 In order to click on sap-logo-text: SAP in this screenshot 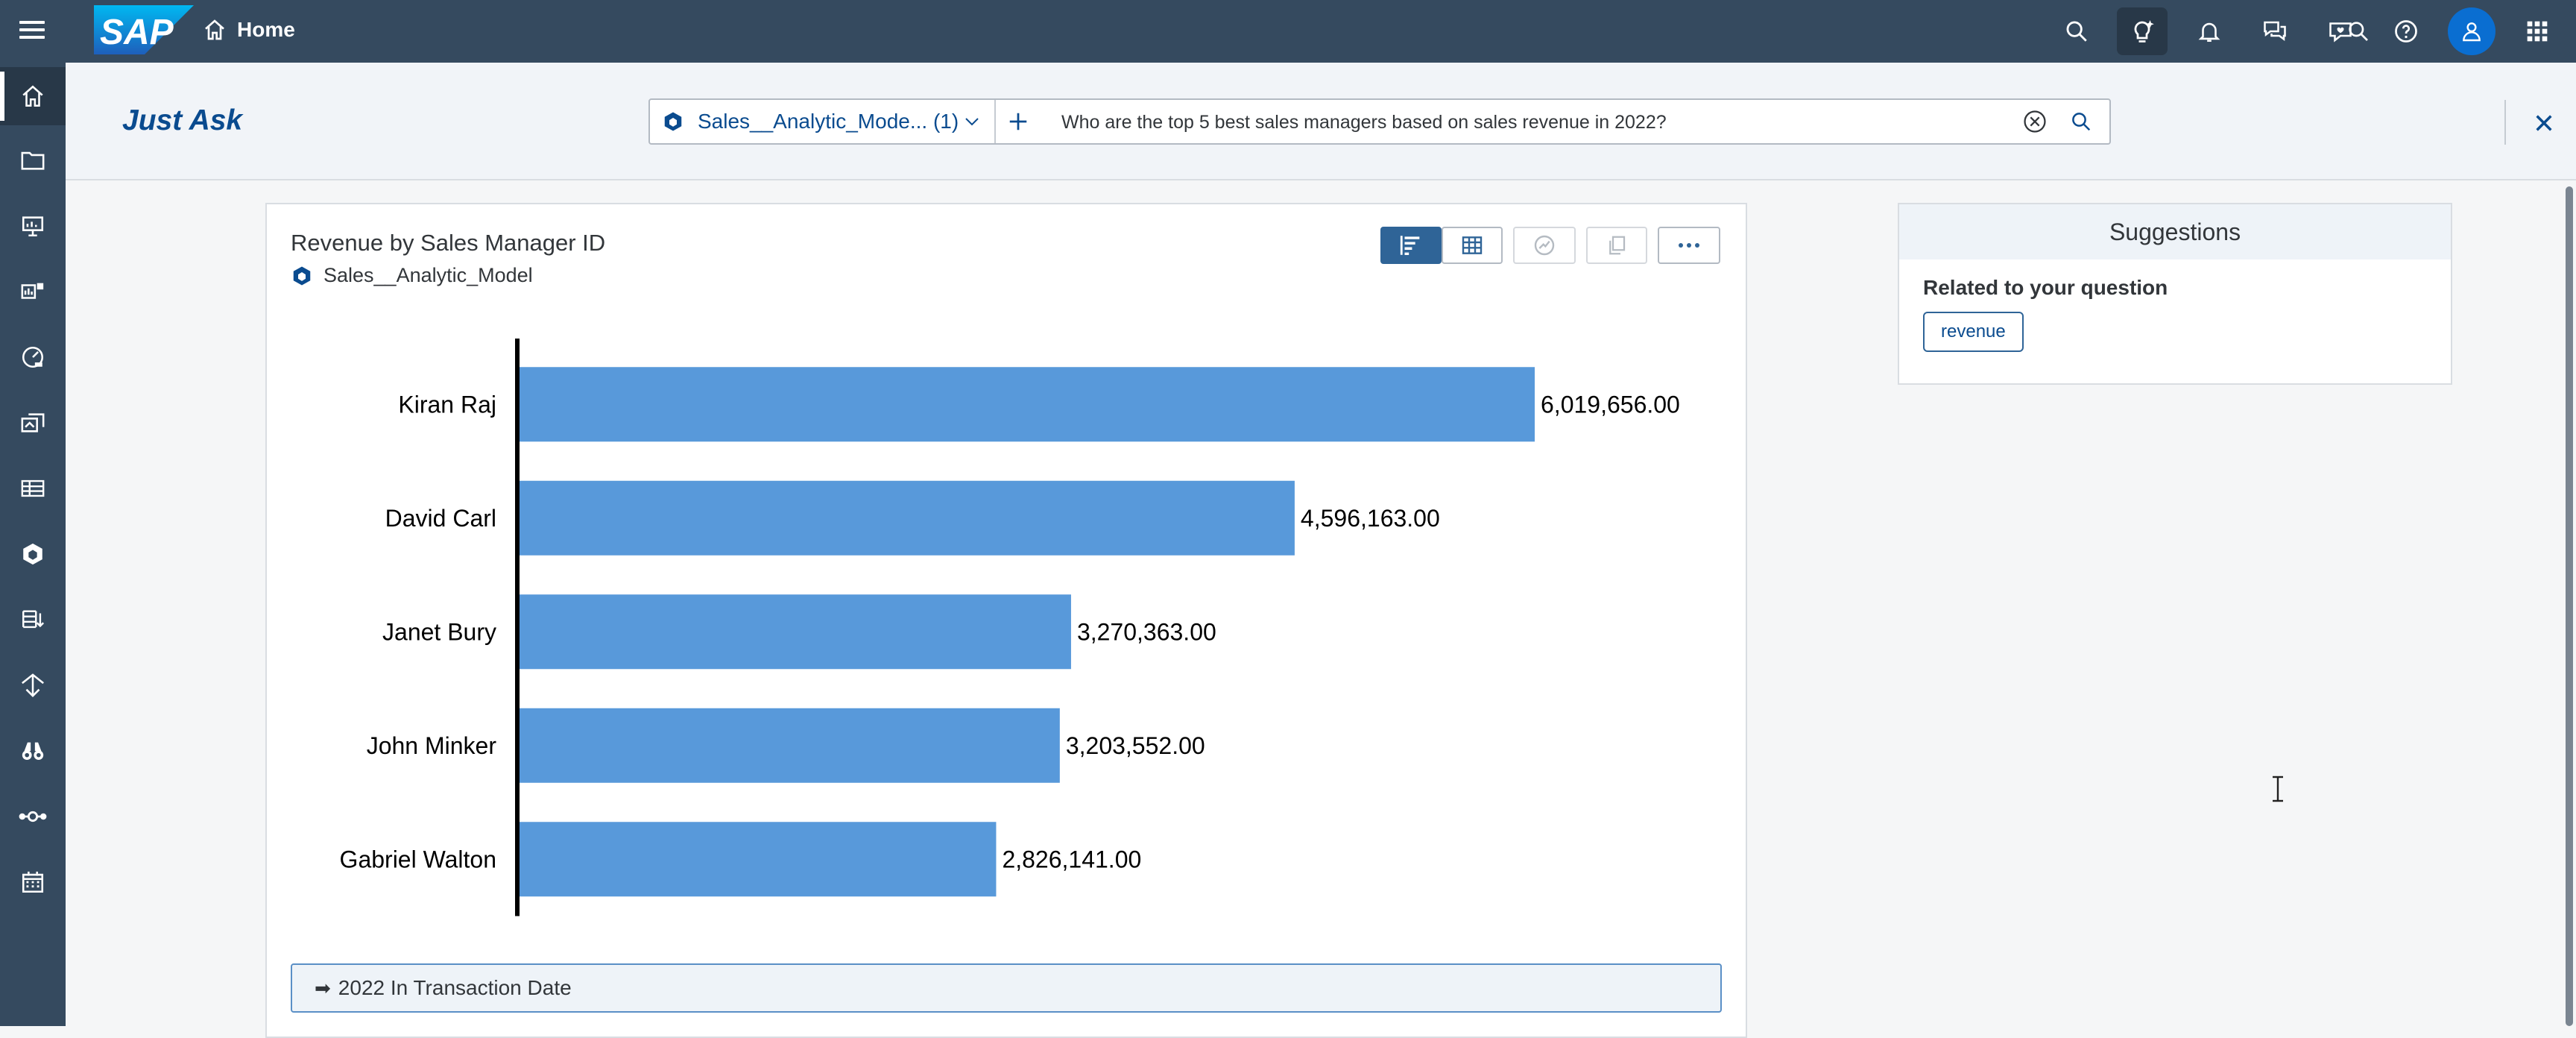, I will do `click(137, 32)`.